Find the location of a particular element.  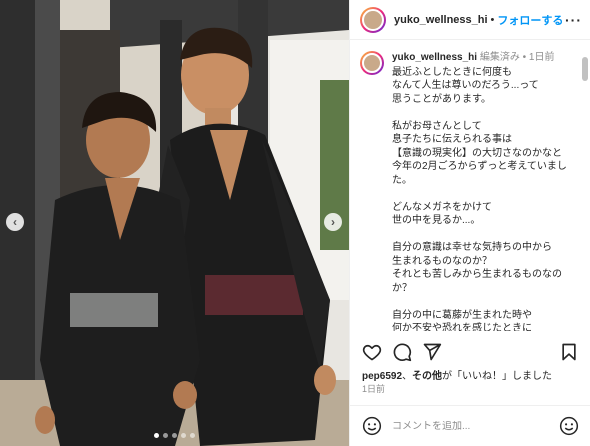

author-username: yuko_wellness_hi is located at coordinates (441, 20).